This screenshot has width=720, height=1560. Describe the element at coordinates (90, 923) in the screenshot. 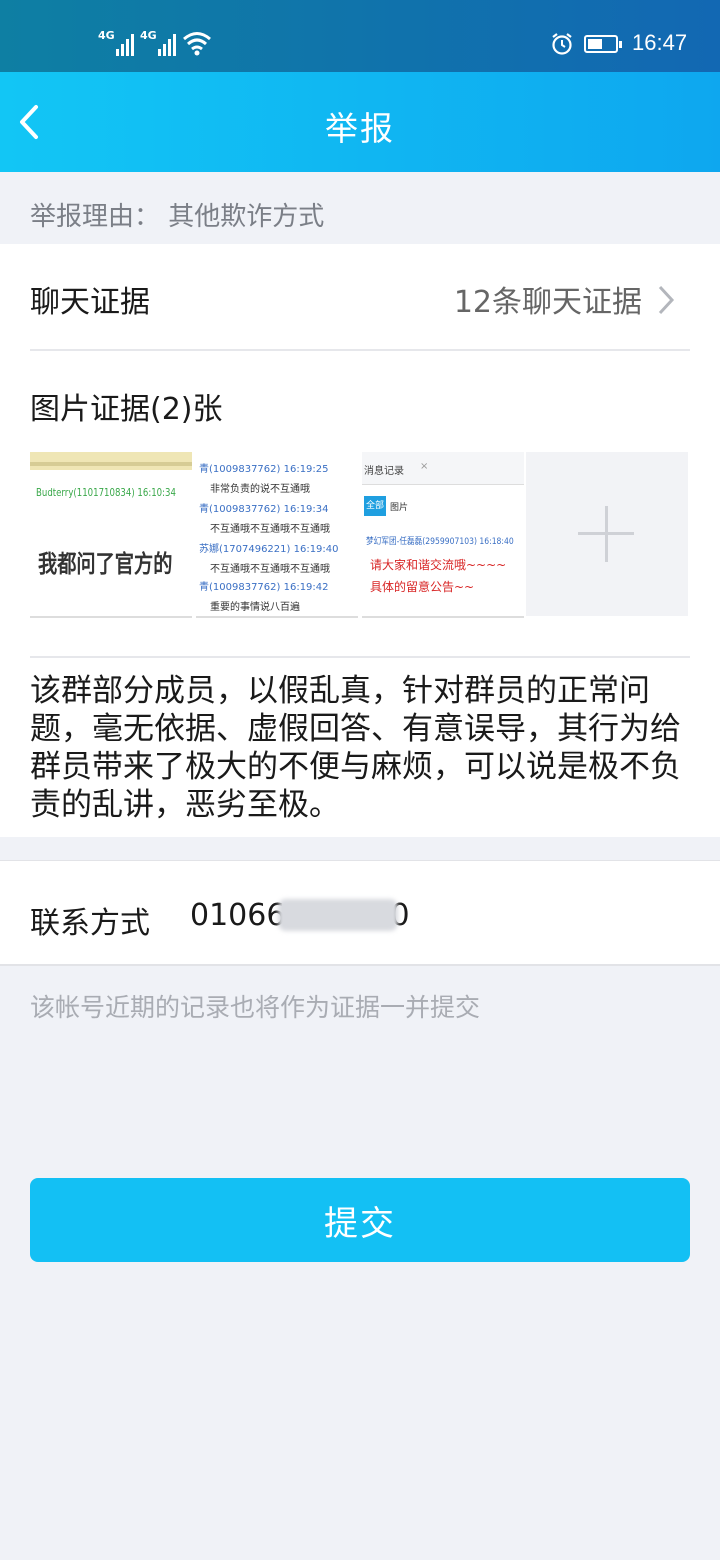

I see `contact-label: 联系方式` at that location.